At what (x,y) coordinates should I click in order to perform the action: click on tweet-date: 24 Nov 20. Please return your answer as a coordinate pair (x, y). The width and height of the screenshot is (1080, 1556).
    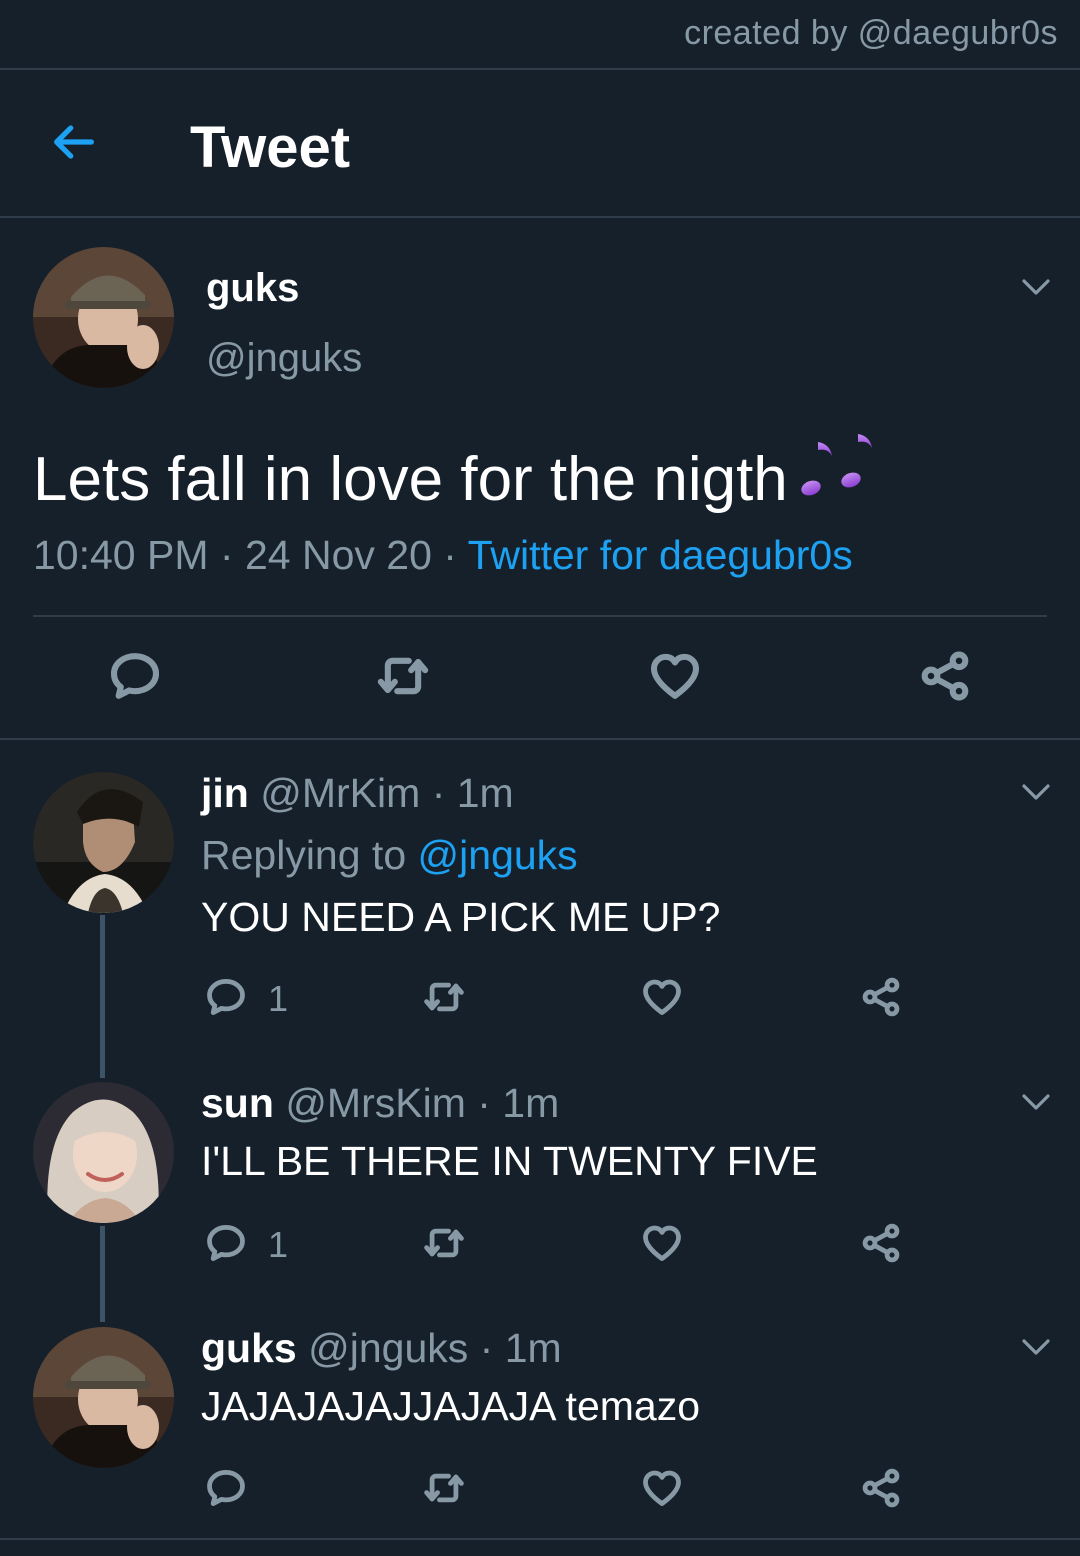
    Looking at the image, I should click on (338, 555).